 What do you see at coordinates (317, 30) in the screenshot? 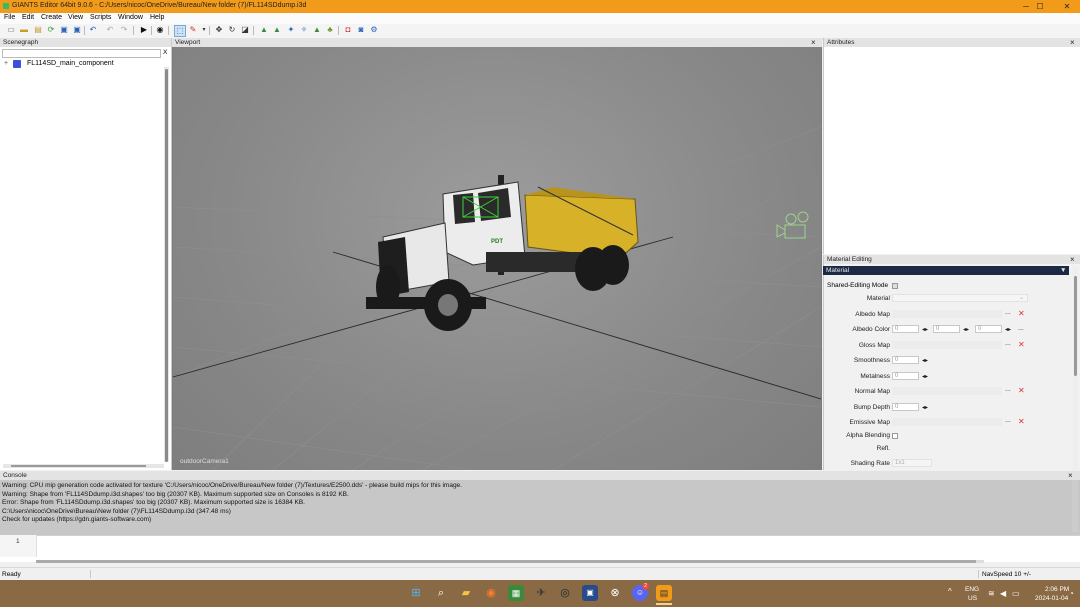
I see `terrain-sculpt-icon: ▲` at bounding box center [317, 30].